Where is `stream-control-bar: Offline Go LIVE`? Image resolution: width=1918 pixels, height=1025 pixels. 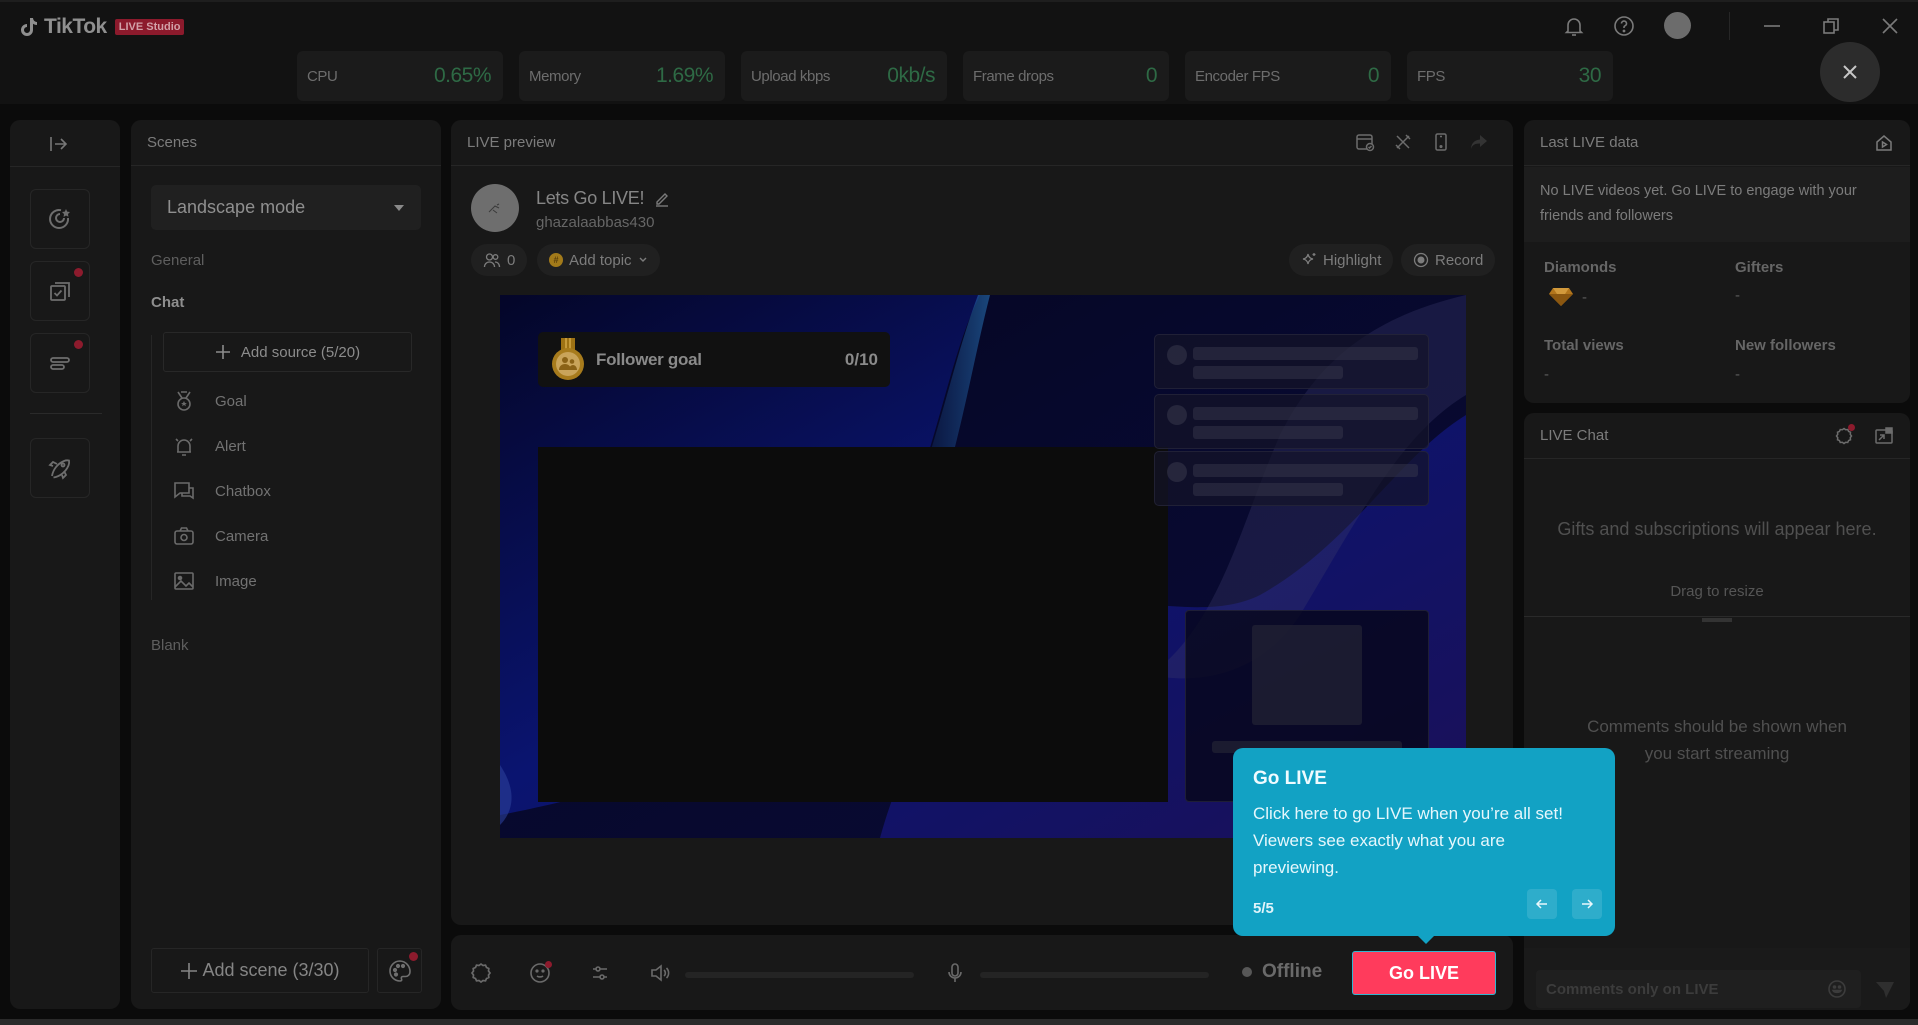 stream-control-bar: Offline Go LIVE is located at coordinates (982, 972).